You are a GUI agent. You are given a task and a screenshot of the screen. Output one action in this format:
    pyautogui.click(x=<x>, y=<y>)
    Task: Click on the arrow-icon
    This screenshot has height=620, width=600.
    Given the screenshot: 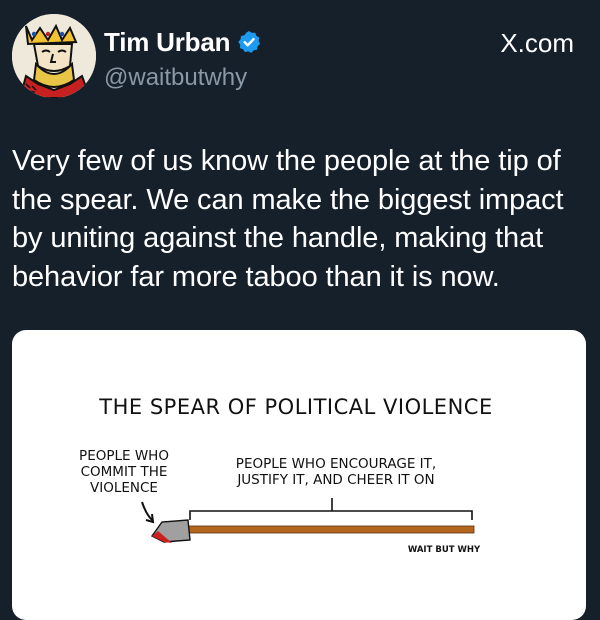 What is the action you would take?
    pyautogui.click(x=147, y=511)
    